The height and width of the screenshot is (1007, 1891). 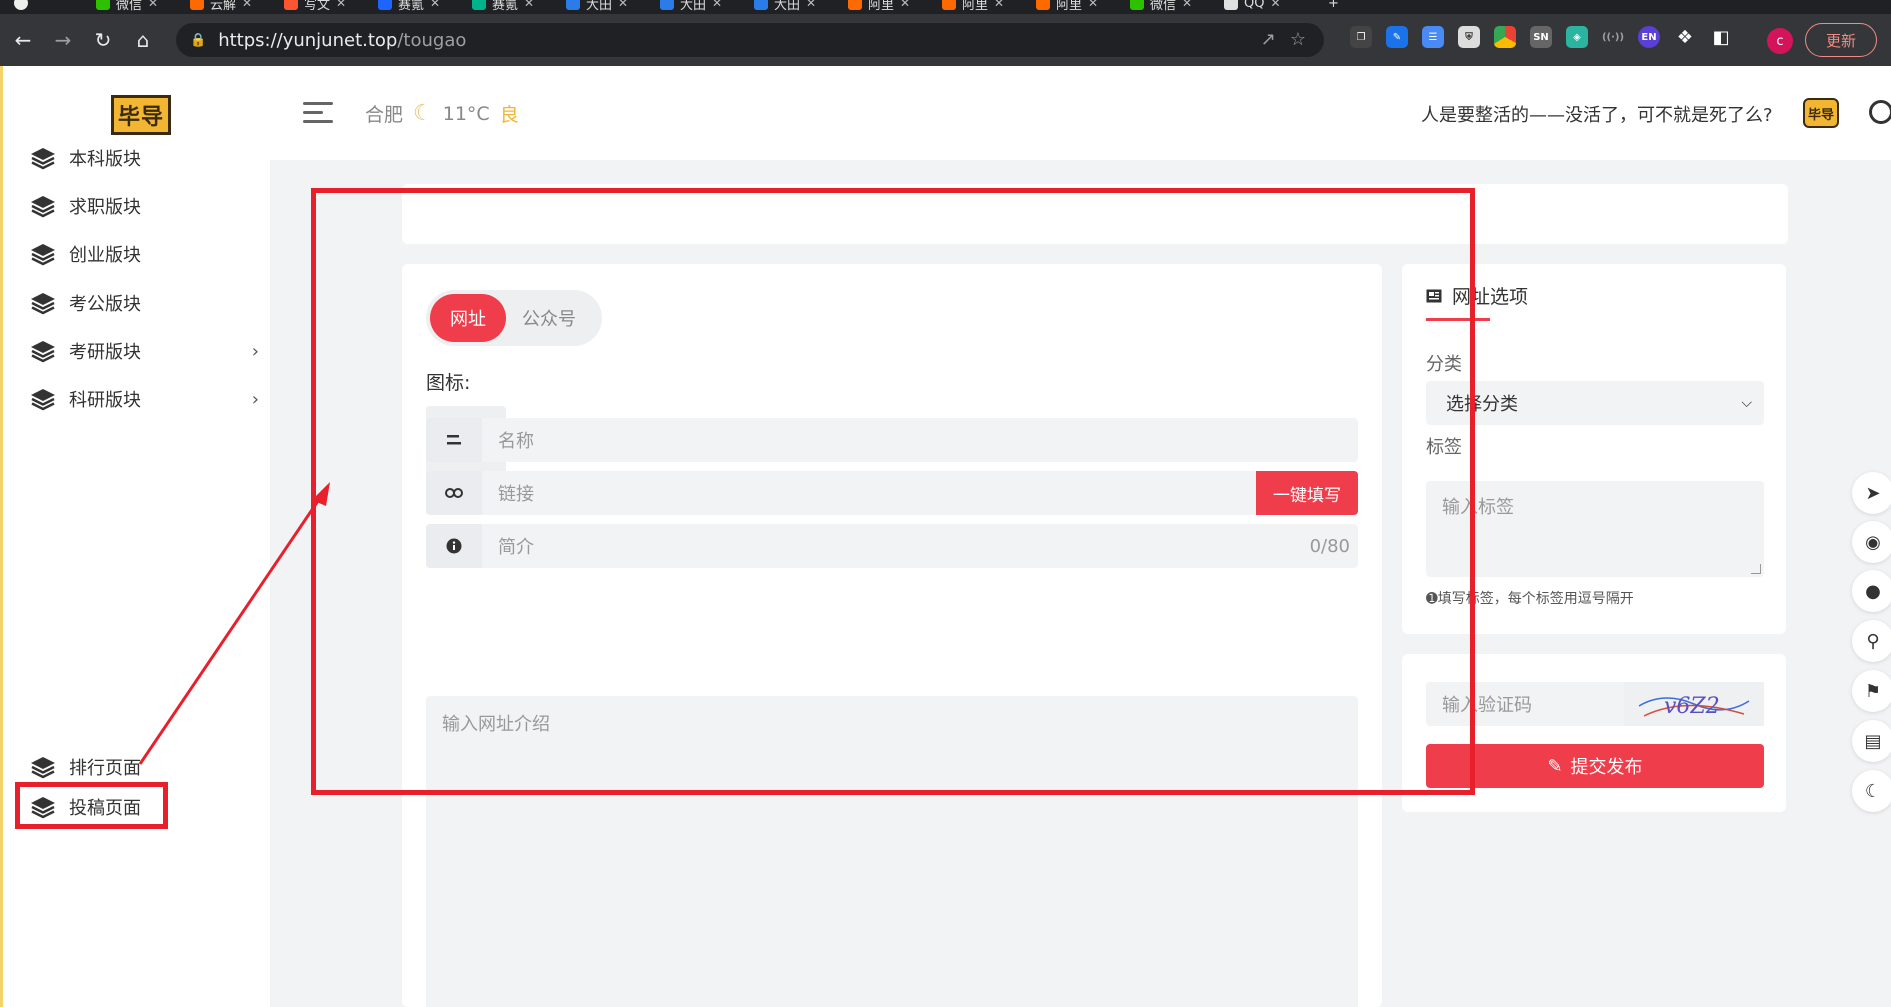 What do you see at coordinates (1613, 37) in the screenshot?
I see `broadcast-extension-icon: ((·))` at bounding box center [1613, 37].